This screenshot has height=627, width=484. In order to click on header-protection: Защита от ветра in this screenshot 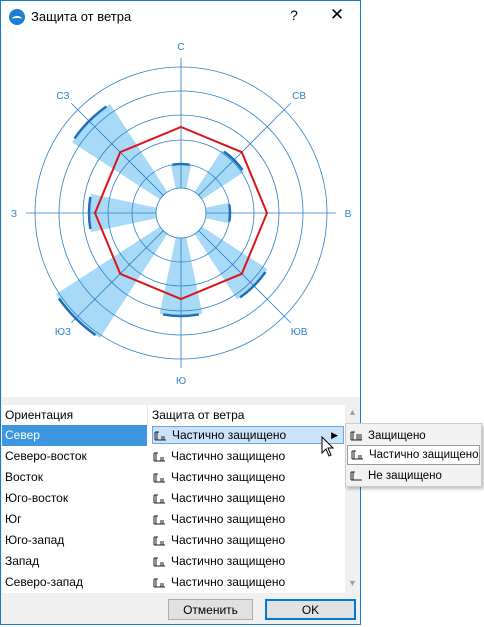, I will do `click(198, 415)`.